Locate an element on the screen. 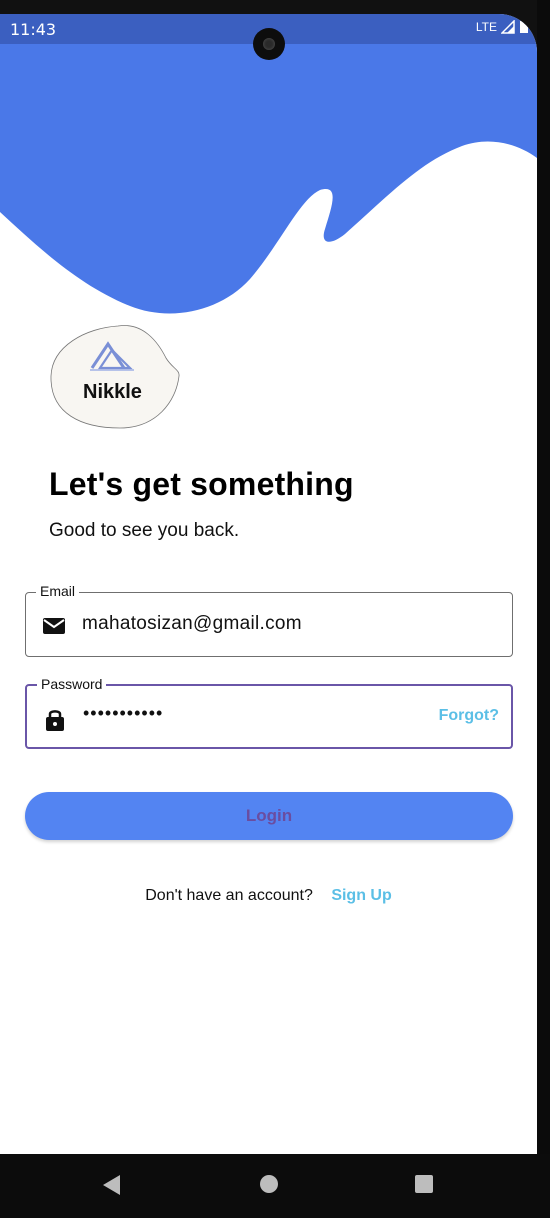 The image size is (550, 1218). signup-prompt: Don't have an account? is located at coordinates (229, 895).